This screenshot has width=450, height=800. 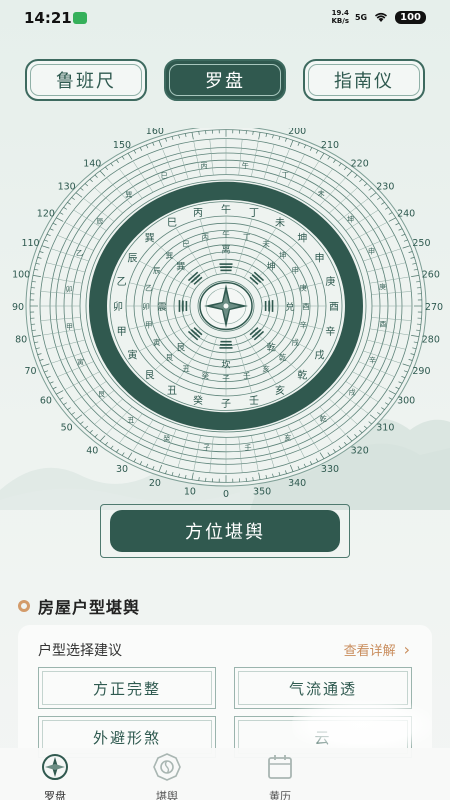 I want to click on outer-mountain-label: 丁, so click(x=285, y=175).